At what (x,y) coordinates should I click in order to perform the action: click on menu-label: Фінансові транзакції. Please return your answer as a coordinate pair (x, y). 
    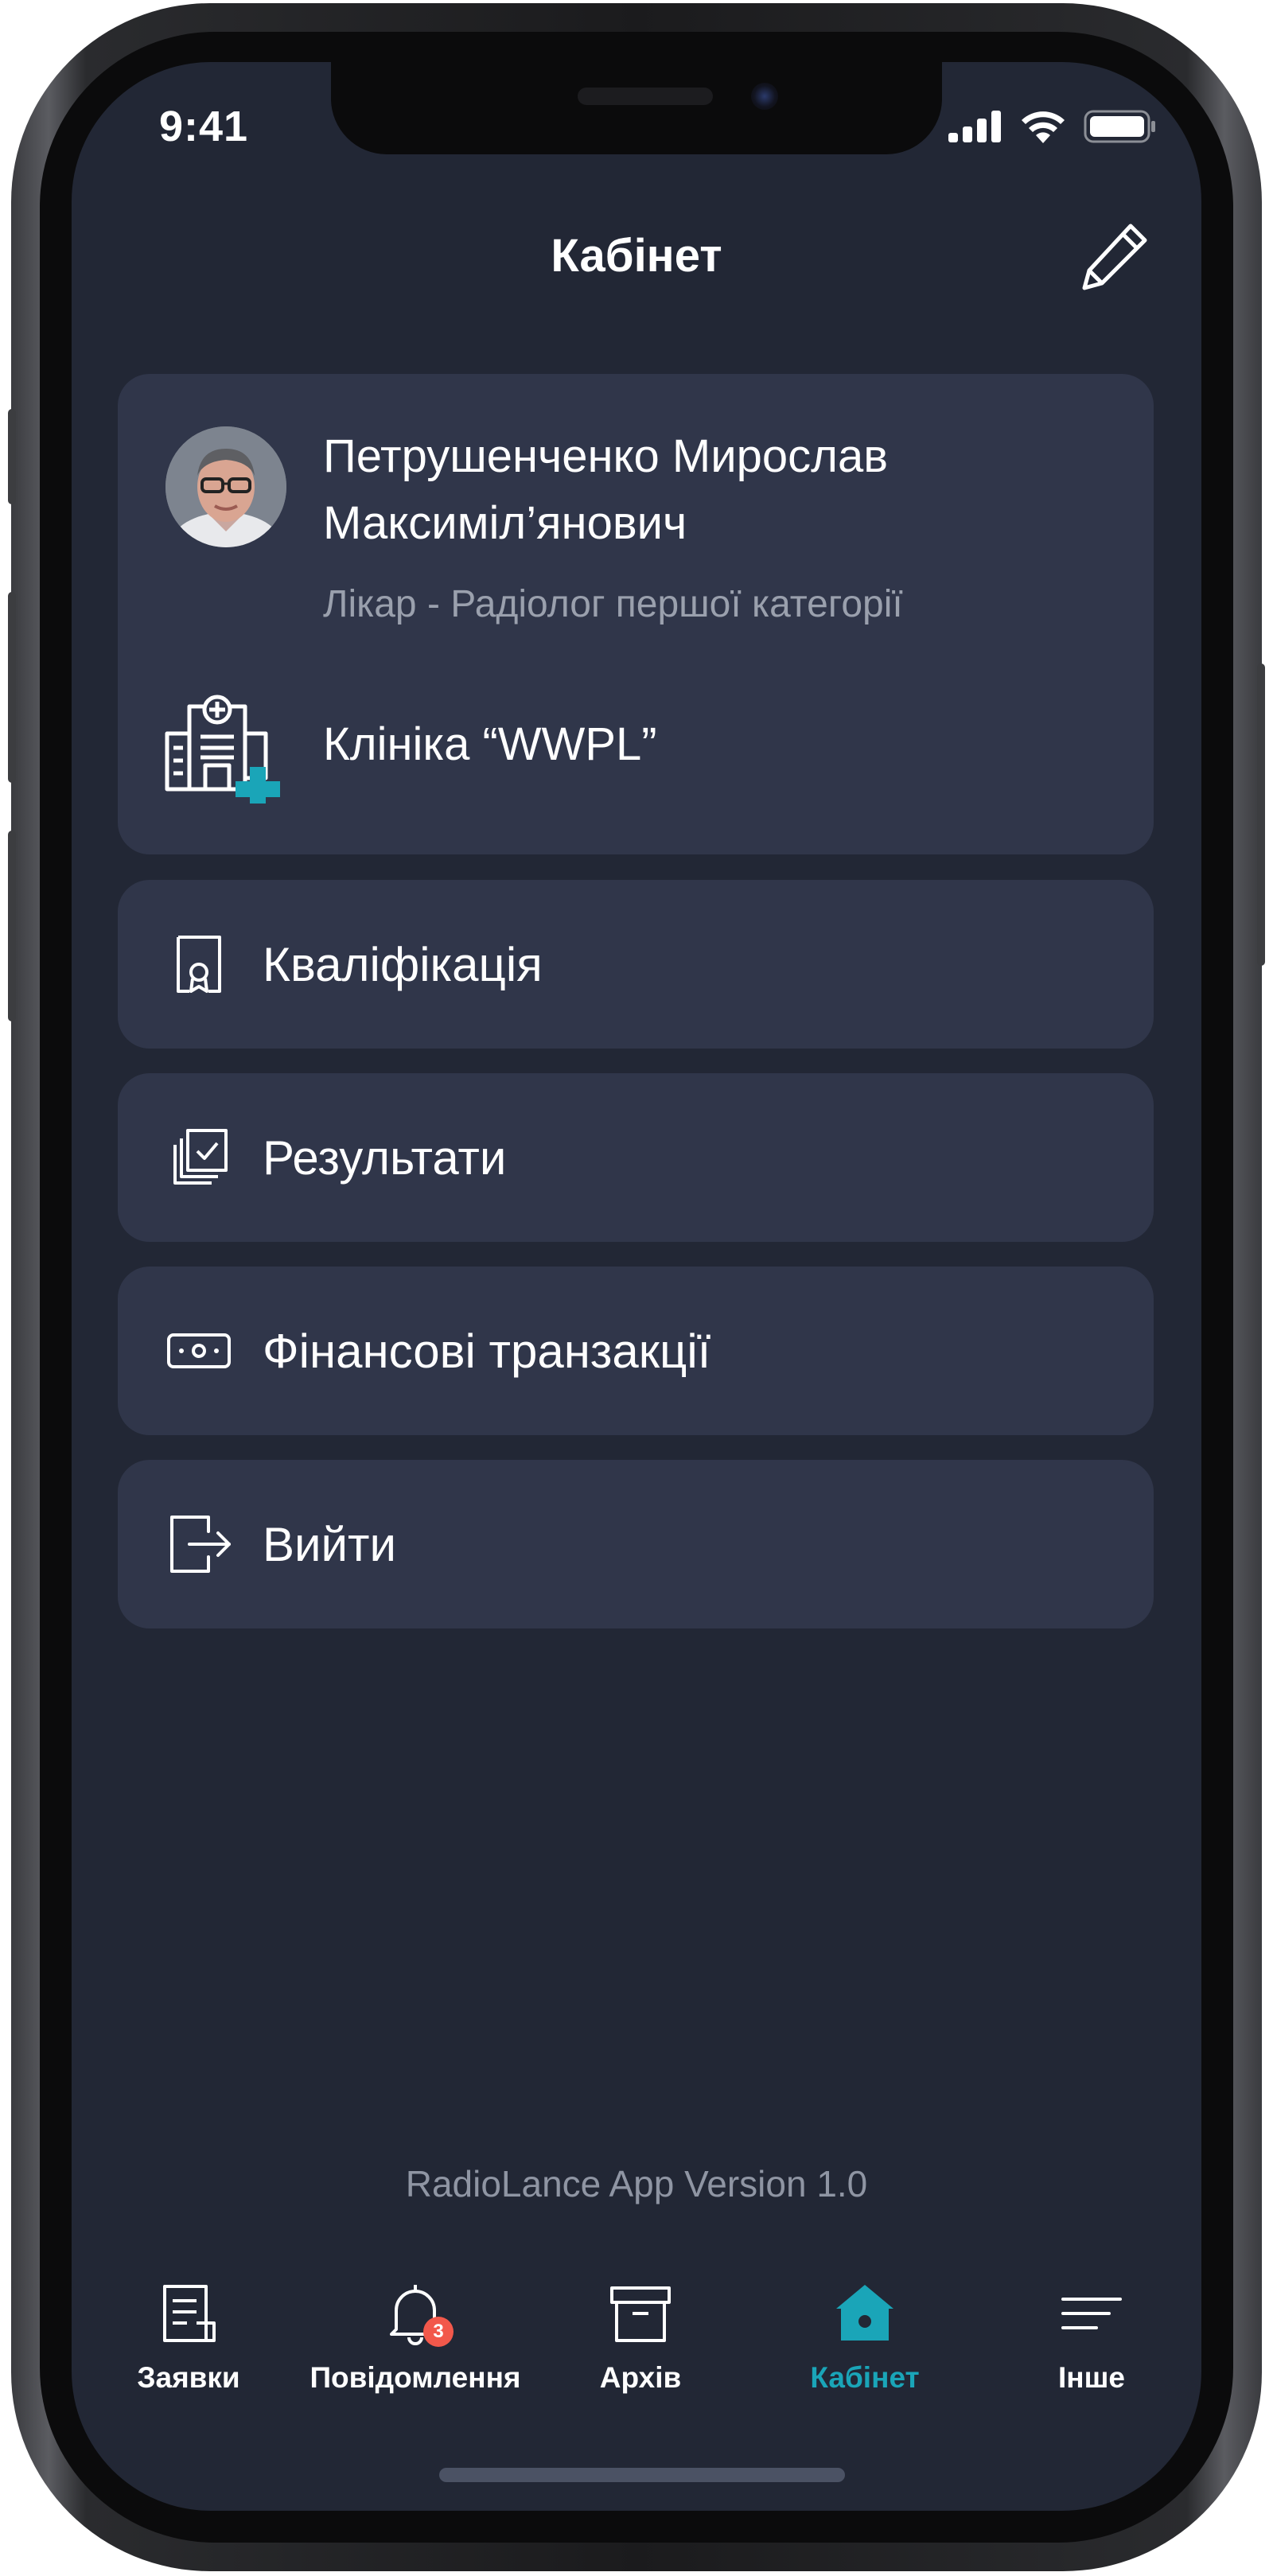
    Looking at the image, I should click on (487, 1352).